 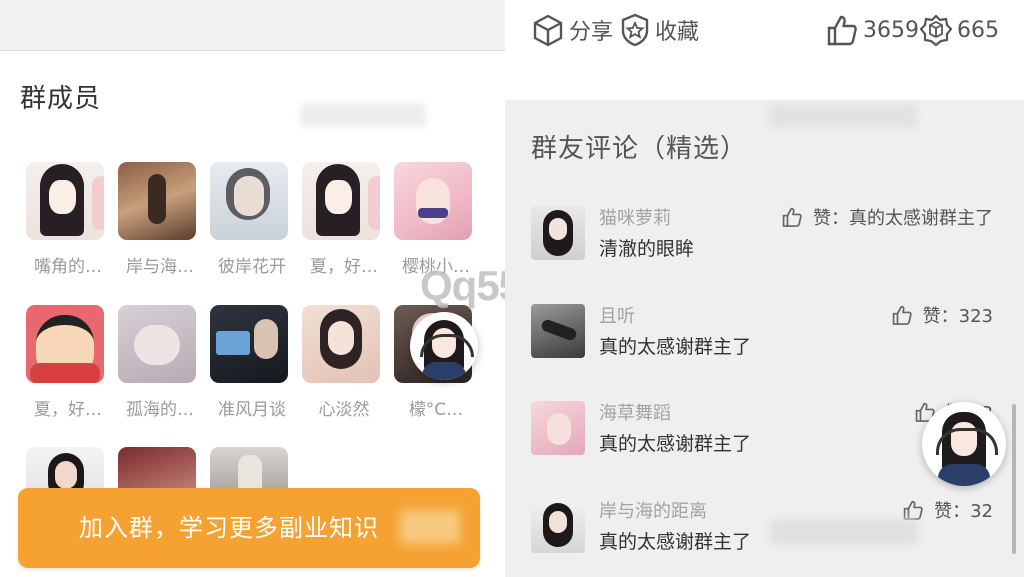 What do you see at coordinates (677, 32) in the screenshot?
I see `favorite-label: 收藏` at bounding box center [677, 32].